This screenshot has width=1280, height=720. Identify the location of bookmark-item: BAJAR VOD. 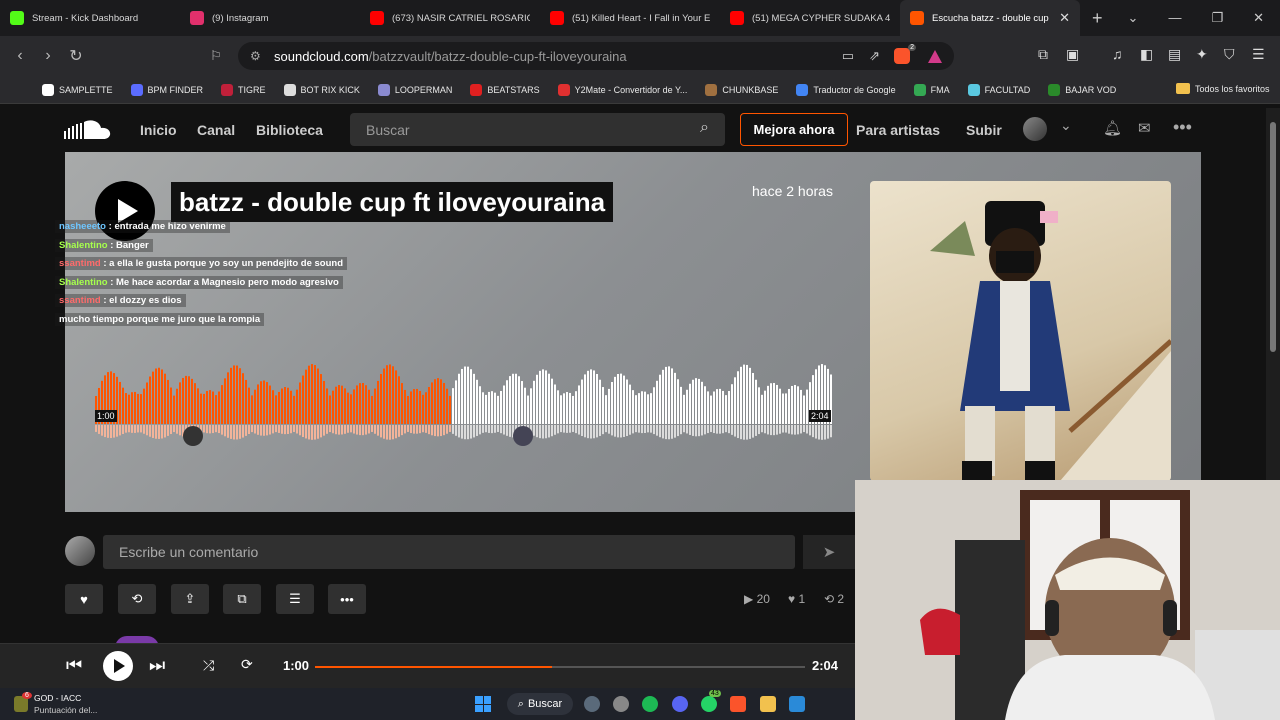
(1082, 89).